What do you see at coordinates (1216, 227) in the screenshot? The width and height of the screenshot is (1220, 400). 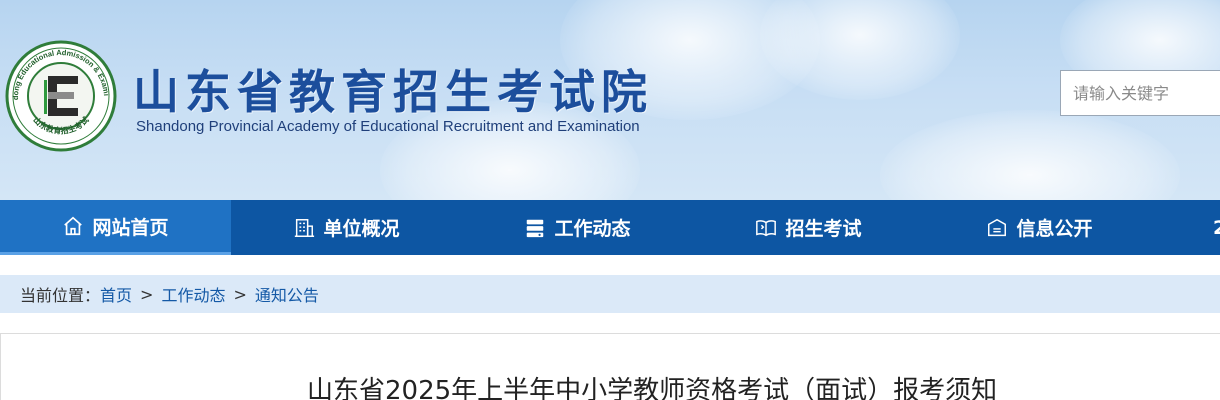 I see `nav-item-label: 2` at bounding box center [1216, 227].